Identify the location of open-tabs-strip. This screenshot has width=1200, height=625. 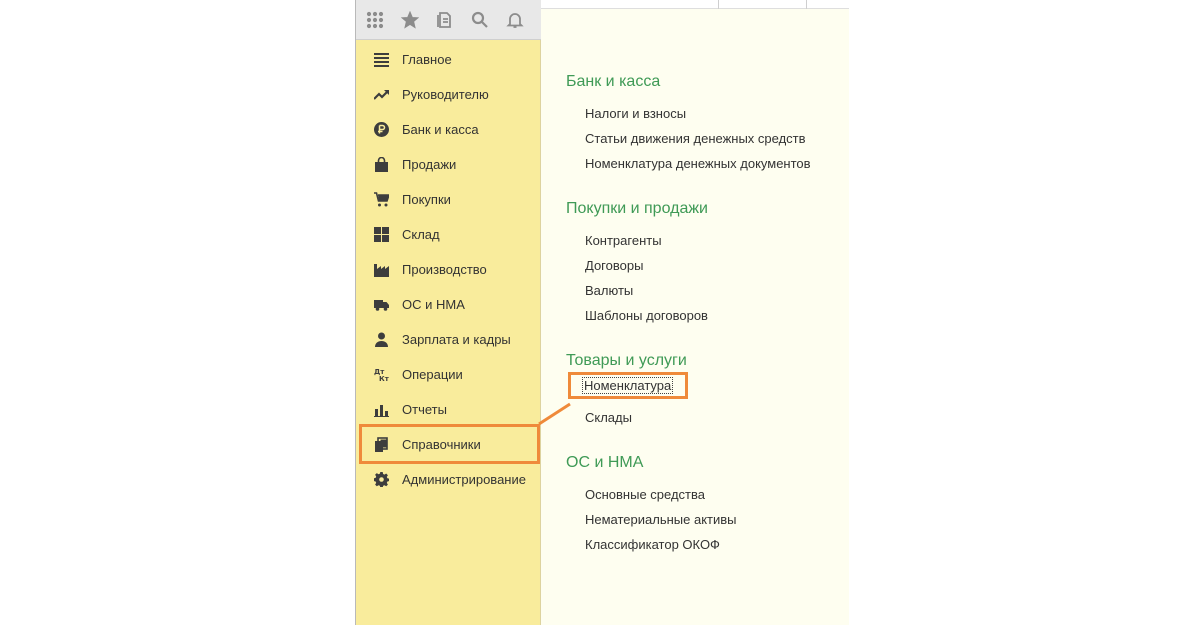
(695, 4).